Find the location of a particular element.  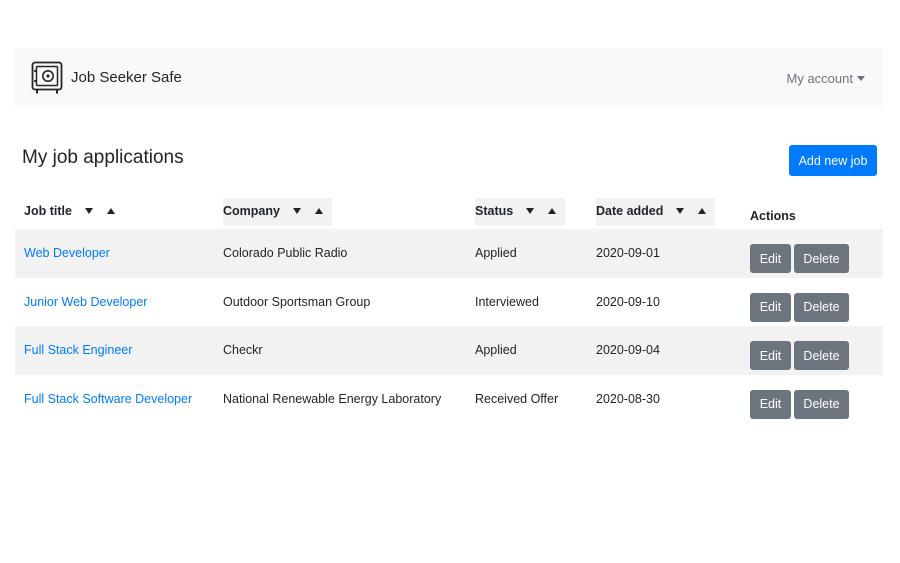

job-title-link: Full Stack Engineer is located at coordinates (78, 350).